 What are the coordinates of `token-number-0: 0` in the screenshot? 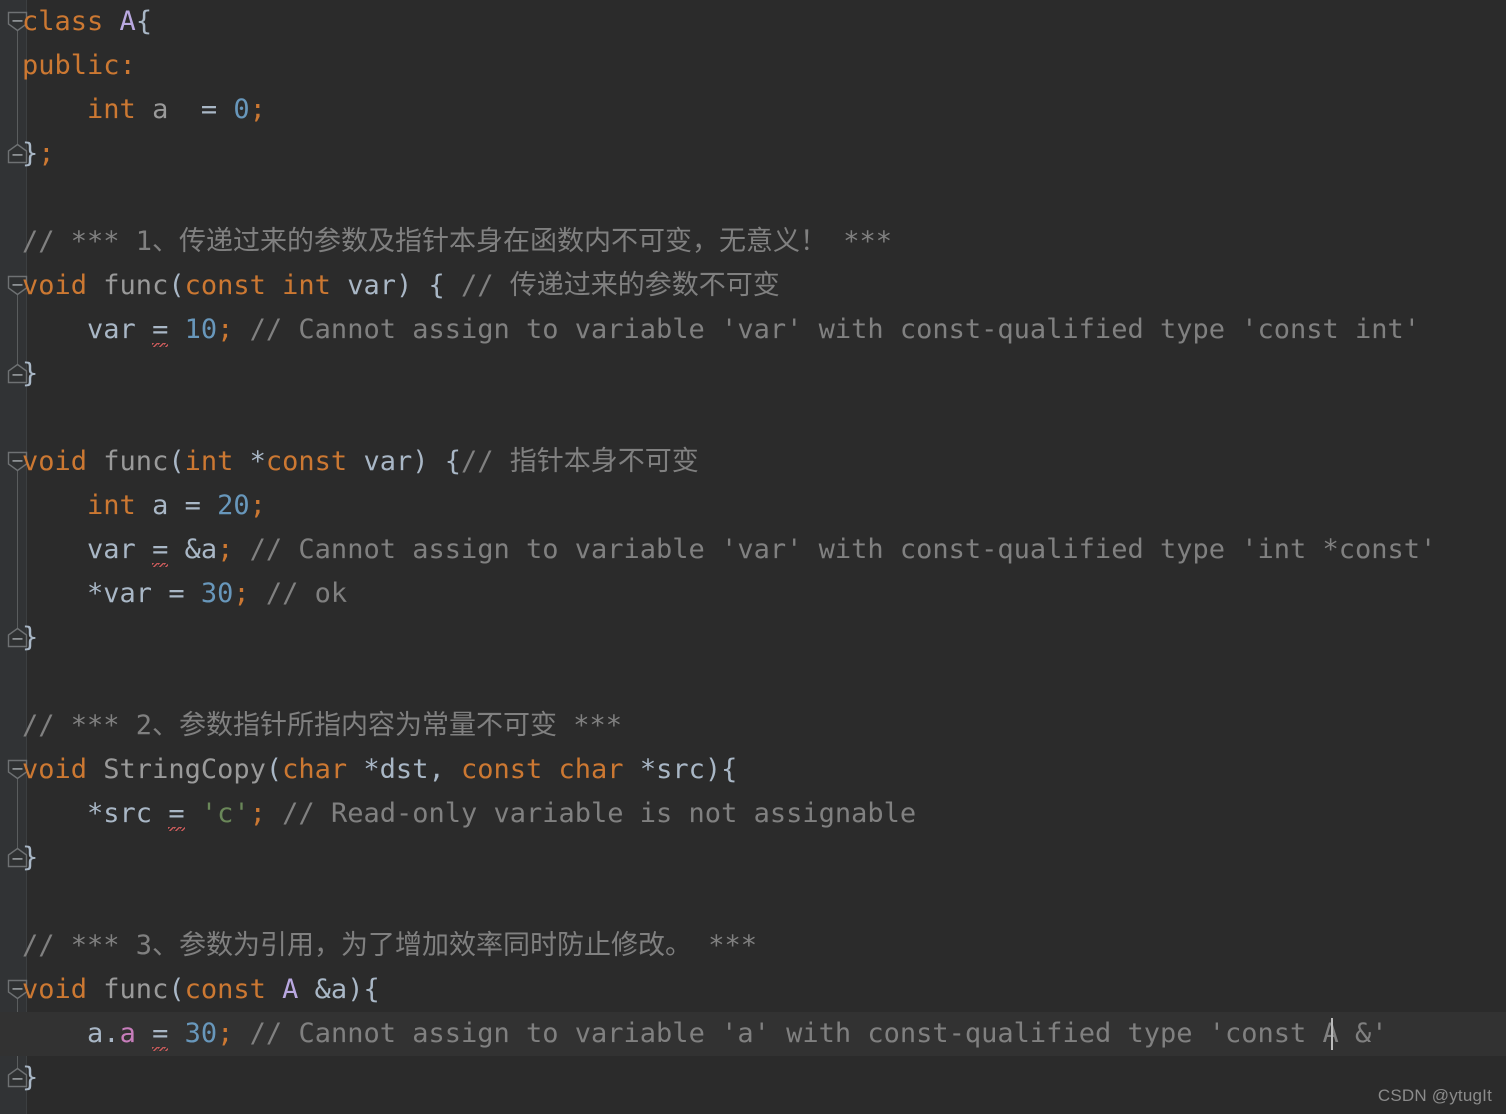 It's located at (241, 109).